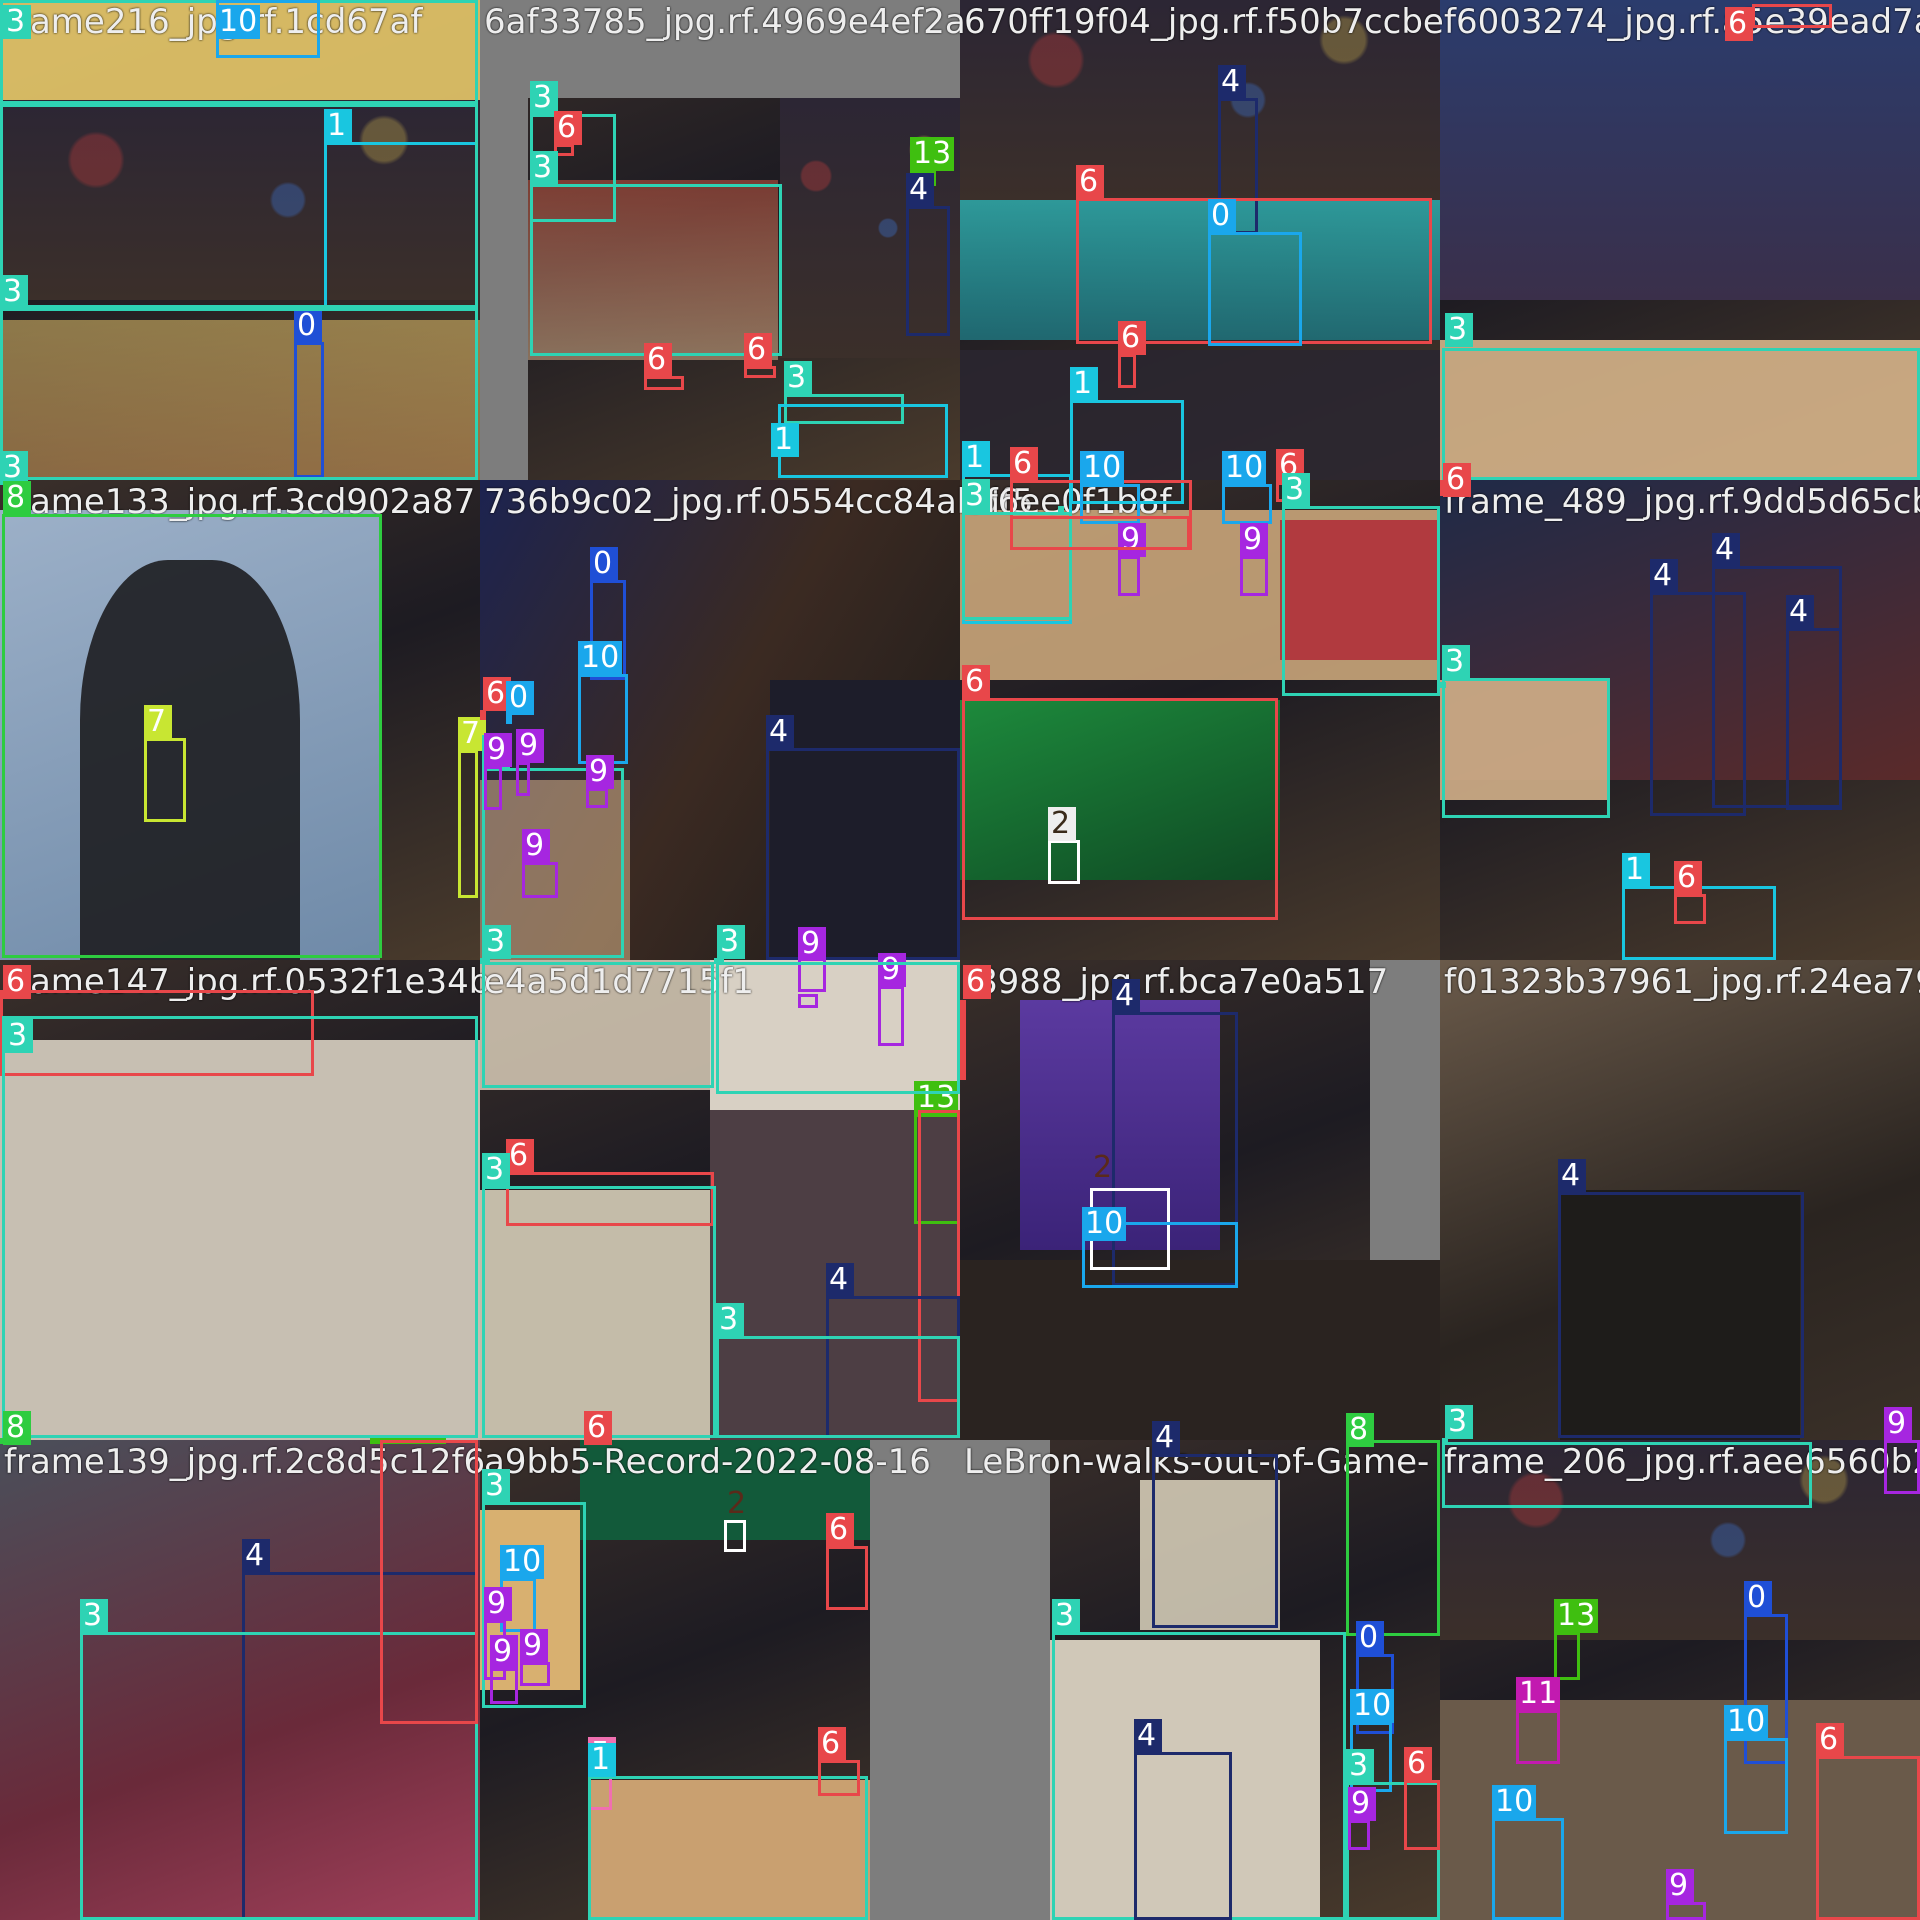 This screenshot has width=1920, height=1920. Describe the element at coordinates (737, 1503) in the screenshot. I see `detection-label: 2` at that location.